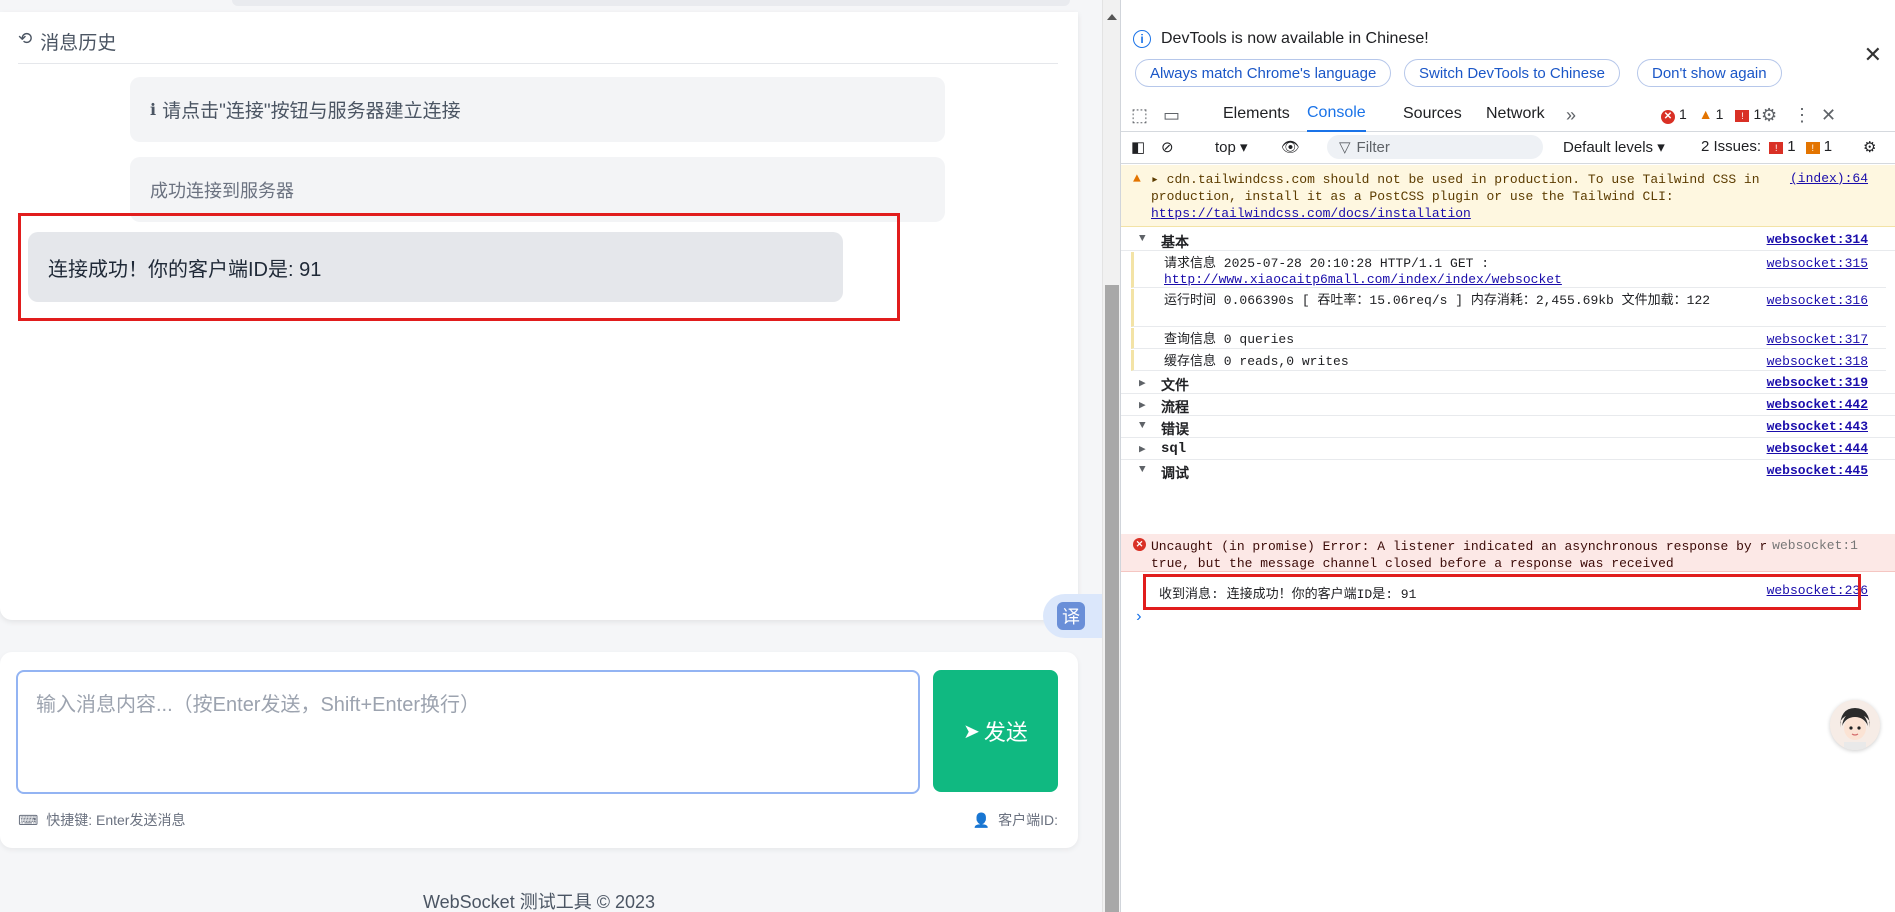 The height and width of the screenshot is (912, 1895). What do you see at coordinates (1817, 382) in the screenshot?
I see `group-source-link: websocket:319` at bounding box center [1817, 382].